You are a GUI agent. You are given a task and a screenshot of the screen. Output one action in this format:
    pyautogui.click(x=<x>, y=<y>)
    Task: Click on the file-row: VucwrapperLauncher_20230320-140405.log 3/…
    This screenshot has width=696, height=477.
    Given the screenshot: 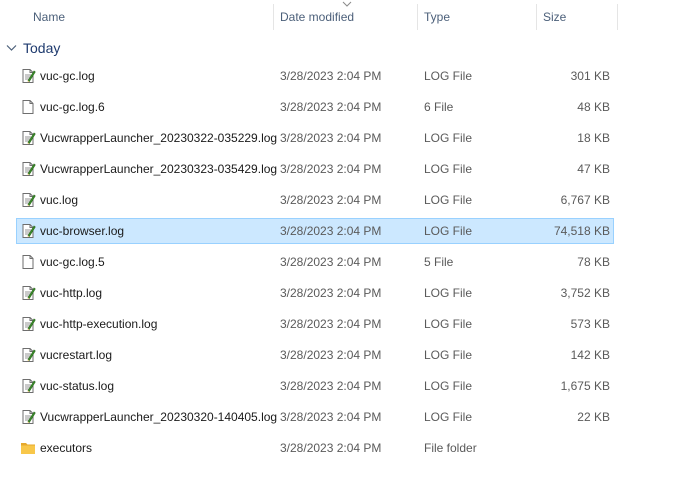 What is the action you would take?
    pyautogui.click(x=315, y=417)
    